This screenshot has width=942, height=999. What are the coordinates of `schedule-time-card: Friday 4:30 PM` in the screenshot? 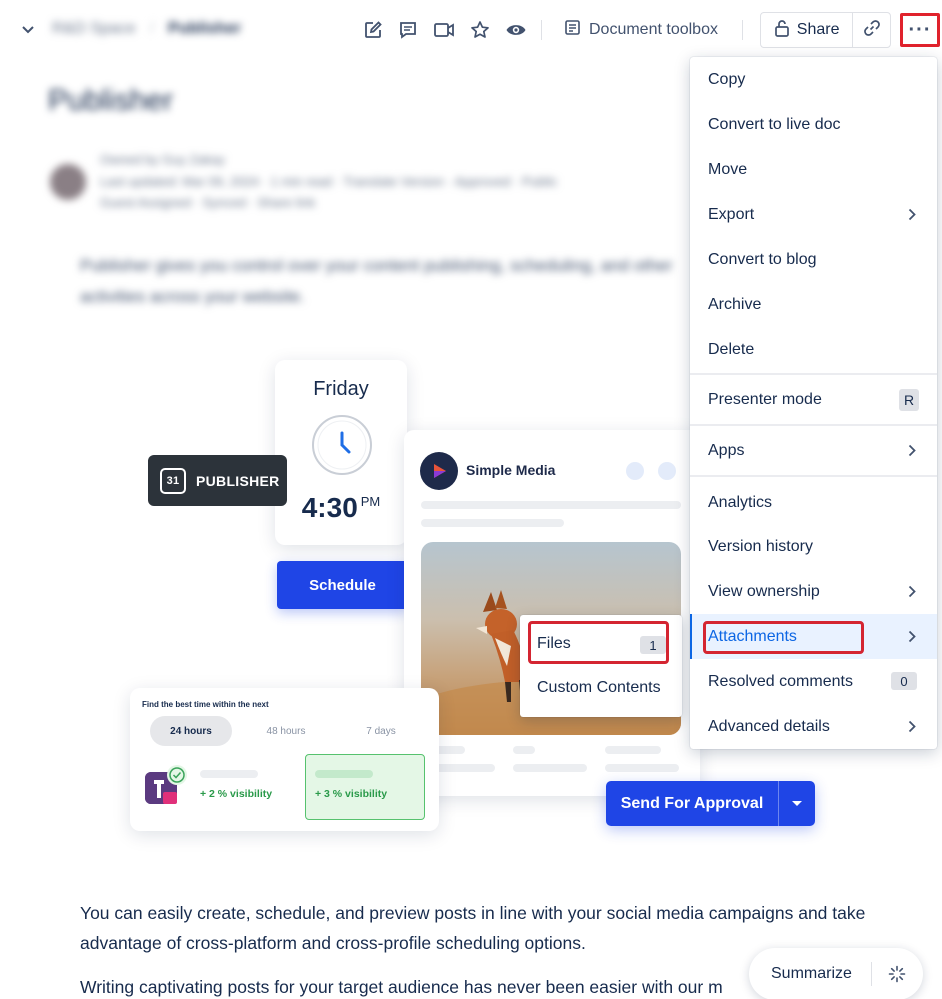 It's located at (341, 452).